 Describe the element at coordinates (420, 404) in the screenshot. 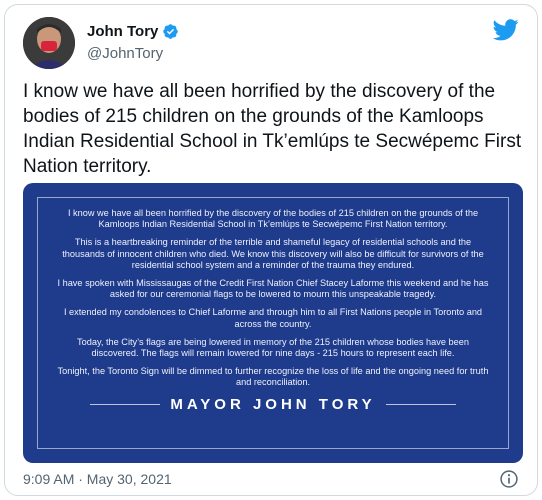

I see `signature-rule-right` at that location.